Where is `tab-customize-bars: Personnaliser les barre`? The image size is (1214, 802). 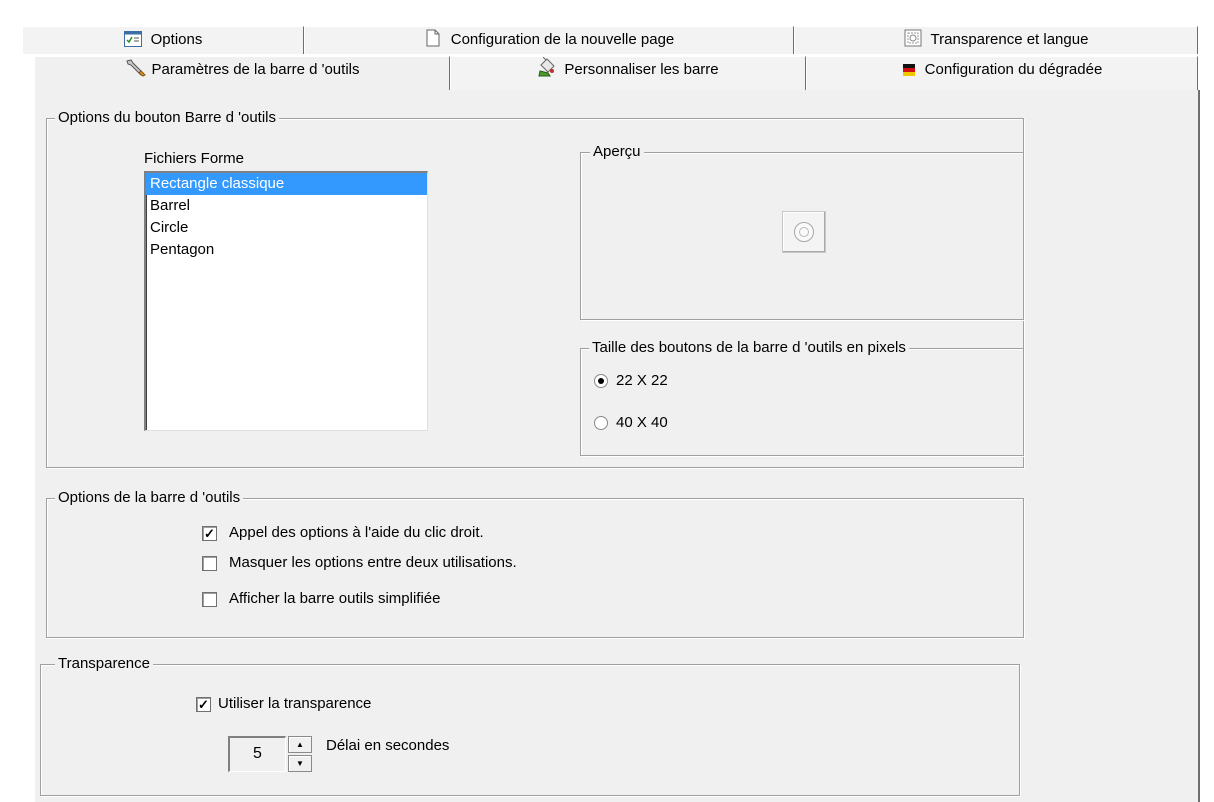 tab-customize-bars: Personnaliser les barre is located at coordinates (628, 73).